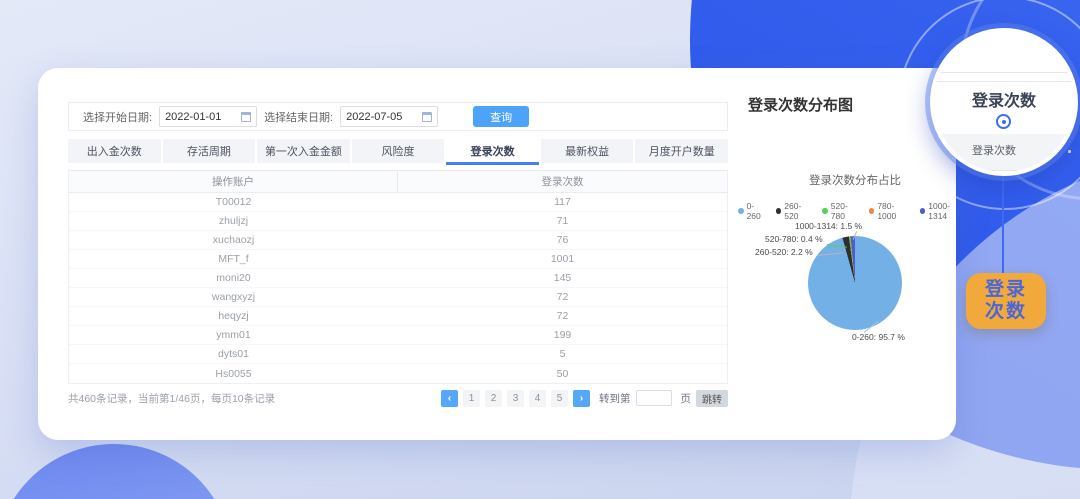 The width and height of the screenshot is (1080, 499). I want to click on legend-item-0-260: 0-260, so click(752, 211).